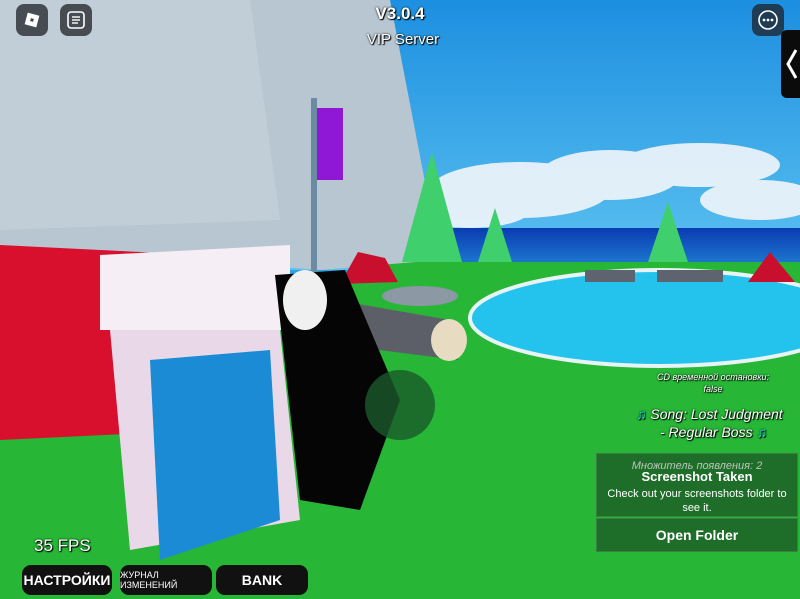 This screenshot has width=800, height=599. What do you see at coordinates (330, 144) in the screenshot?
I see `purple-flag` at bounding box center [330, 144].